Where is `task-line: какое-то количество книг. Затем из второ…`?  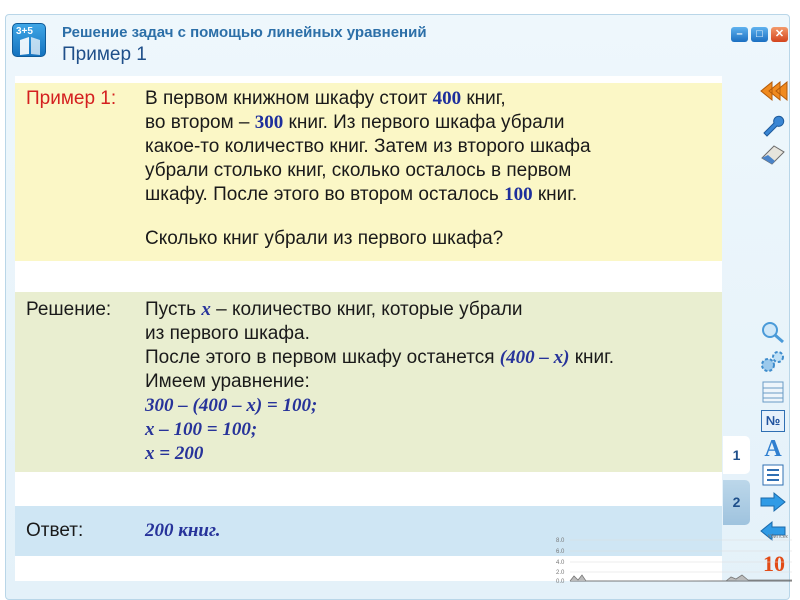
task-line: какое-то количество книг. Затем из второ… is located at coordinates (368, 146).